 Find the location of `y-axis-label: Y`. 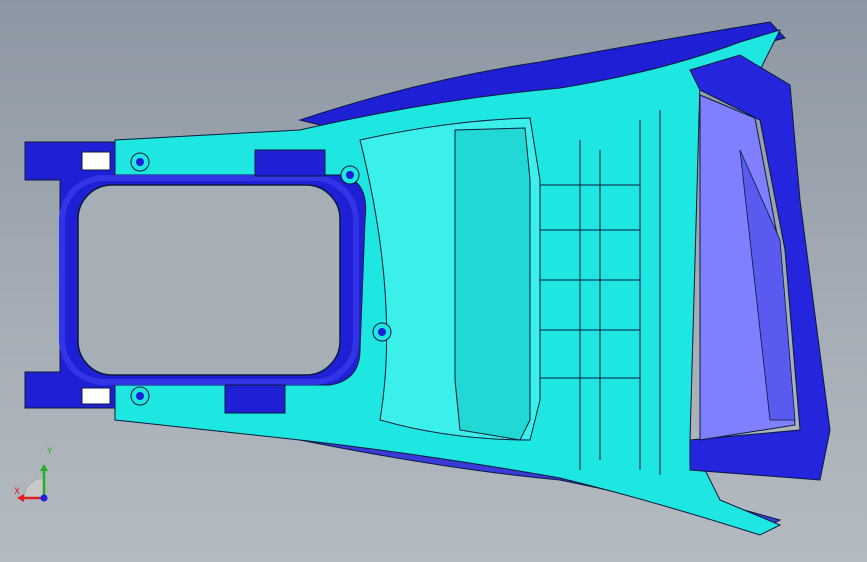

y-axis-label: Y is located at coordinates (49, 452).